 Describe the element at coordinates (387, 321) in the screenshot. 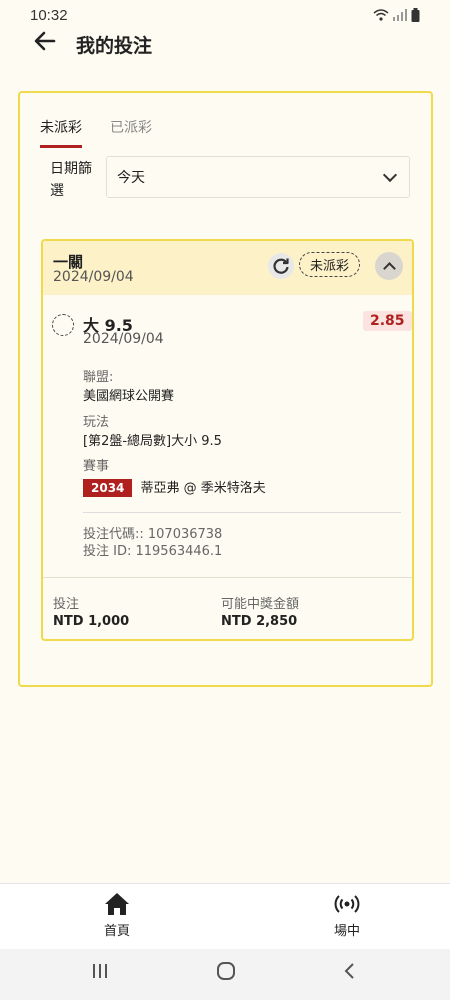

I see `odds-badge: 2.85` at that location.